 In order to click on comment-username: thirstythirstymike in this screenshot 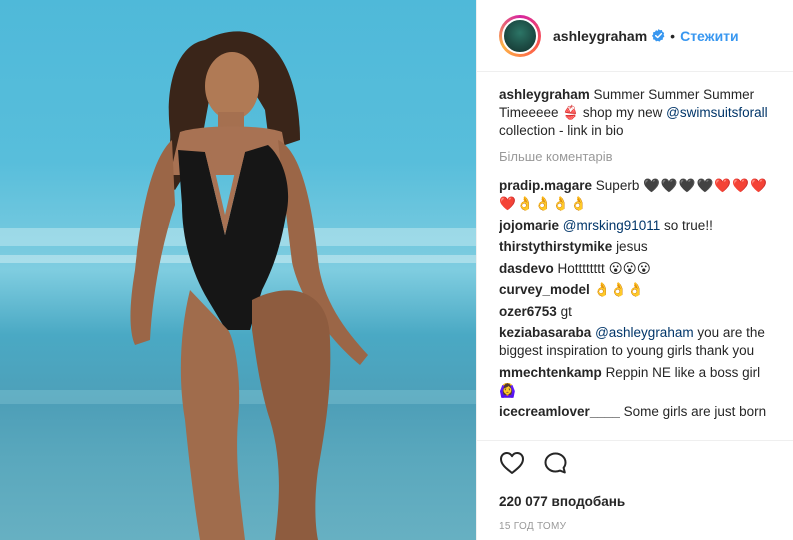, I will do `click(555, 246)`.